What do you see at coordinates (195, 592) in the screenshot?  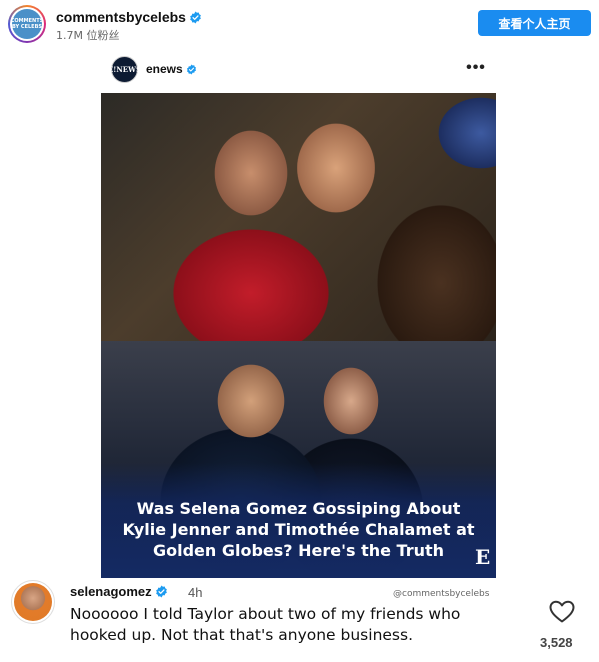 I see `comment-timestamp: 4h` at bounding box center [195, 592].